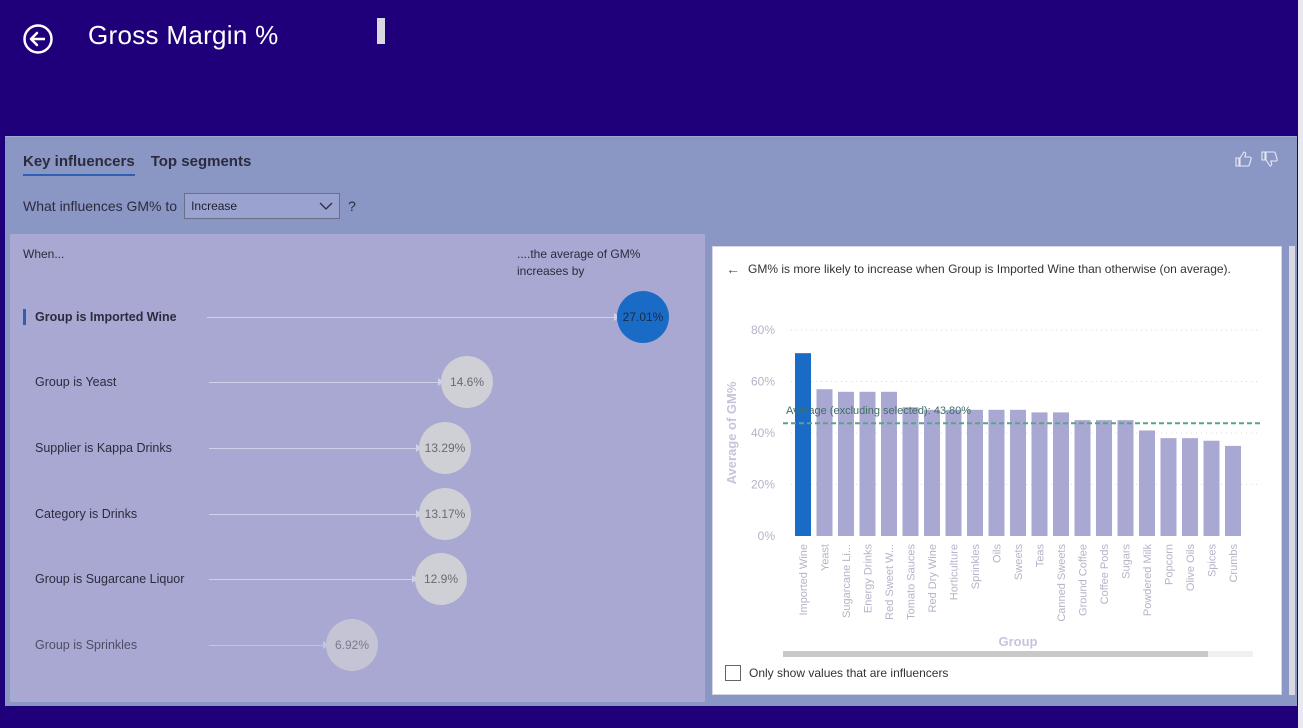 The width and height of the screenshot is (1303, 728). I want to click on influencer-label: Group is Sprinkles, so click(86, 645).